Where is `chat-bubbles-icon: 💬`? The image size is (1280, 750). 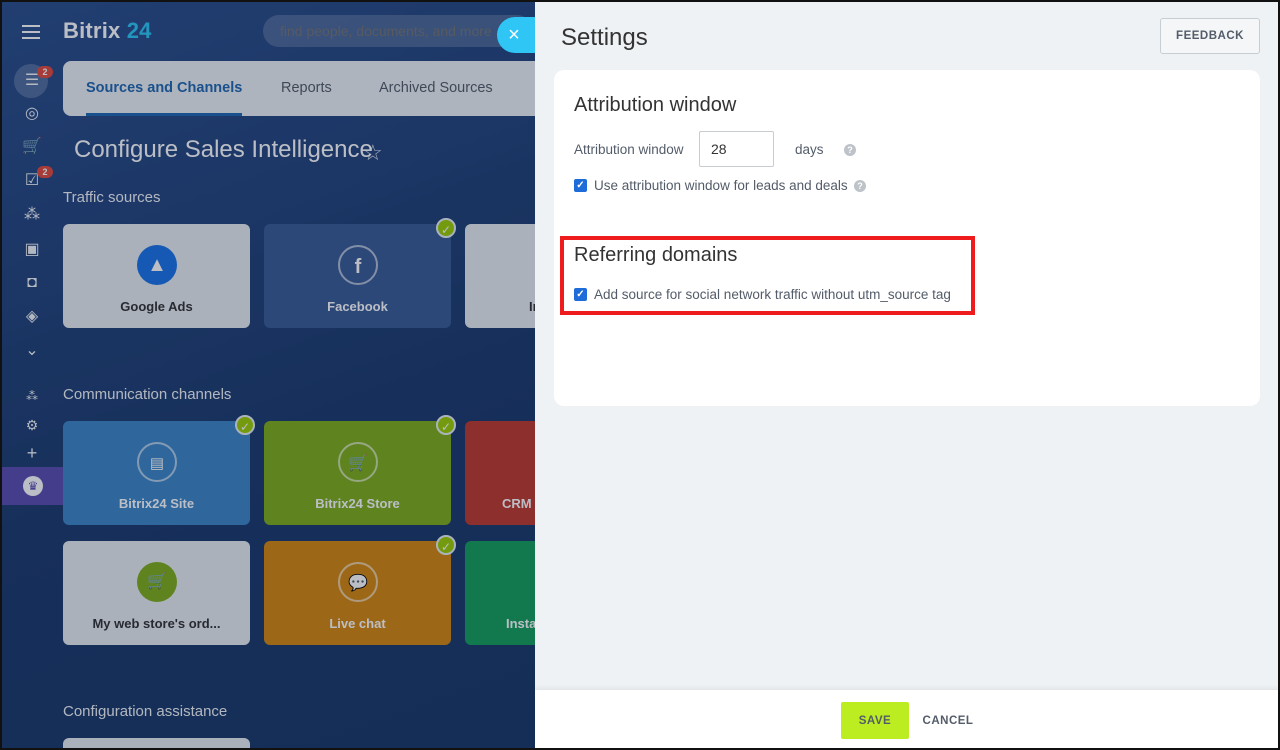 chat-bubbles-icon: 💬 is located at coordinates (358, 582).